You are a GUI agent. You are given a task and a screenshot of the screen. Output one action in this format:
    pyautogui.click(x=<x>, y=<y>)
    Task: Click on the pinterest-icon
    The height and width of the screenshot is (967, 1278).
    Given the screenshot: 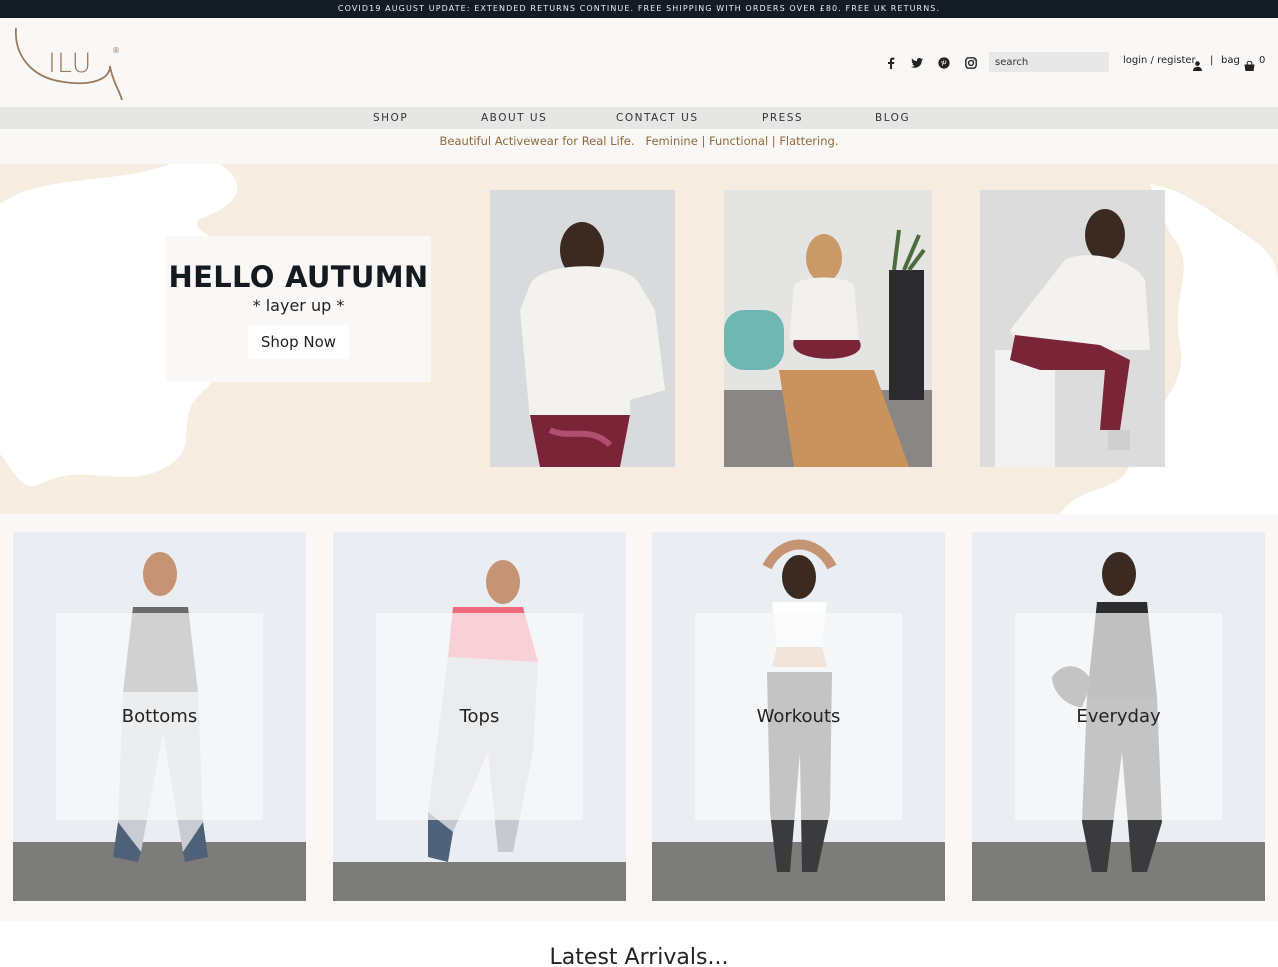 What is the action you would take?
    pyautogui.click(x=944, y=63)
    